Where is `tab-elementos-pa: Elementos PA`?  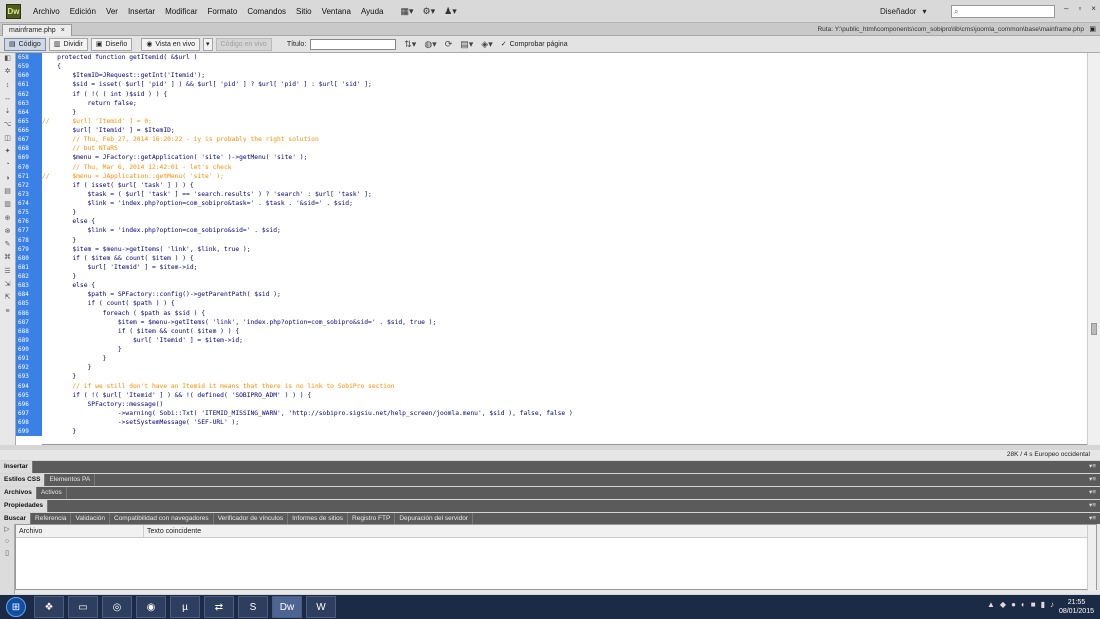 tab-elementos-pa: Elementos PA is located at coordinates (70, 480).